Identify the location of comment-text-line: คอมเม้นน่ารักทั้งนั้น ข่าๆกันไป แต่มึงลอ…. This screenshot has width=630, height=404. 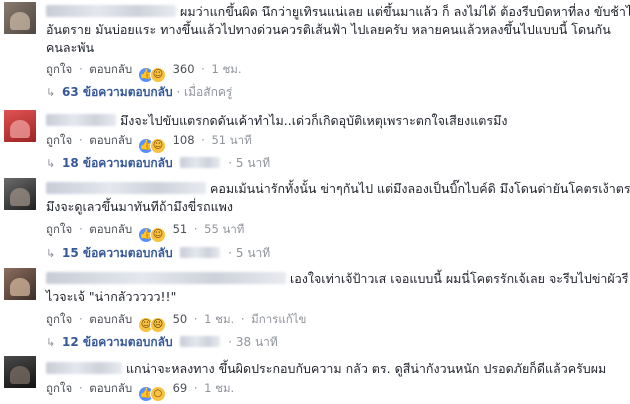
(420, 188).